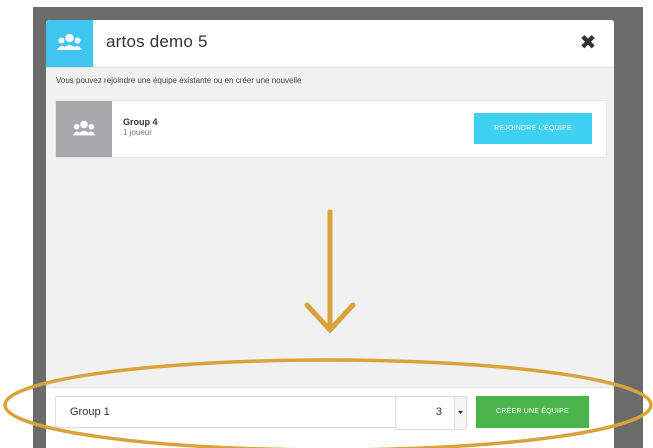 The width and height of the screenshot is (653, 448). What do you see at coordinates (438, 412) in the screenshot?
I see `team-size-value: 3` at bounding box center [438, 412].